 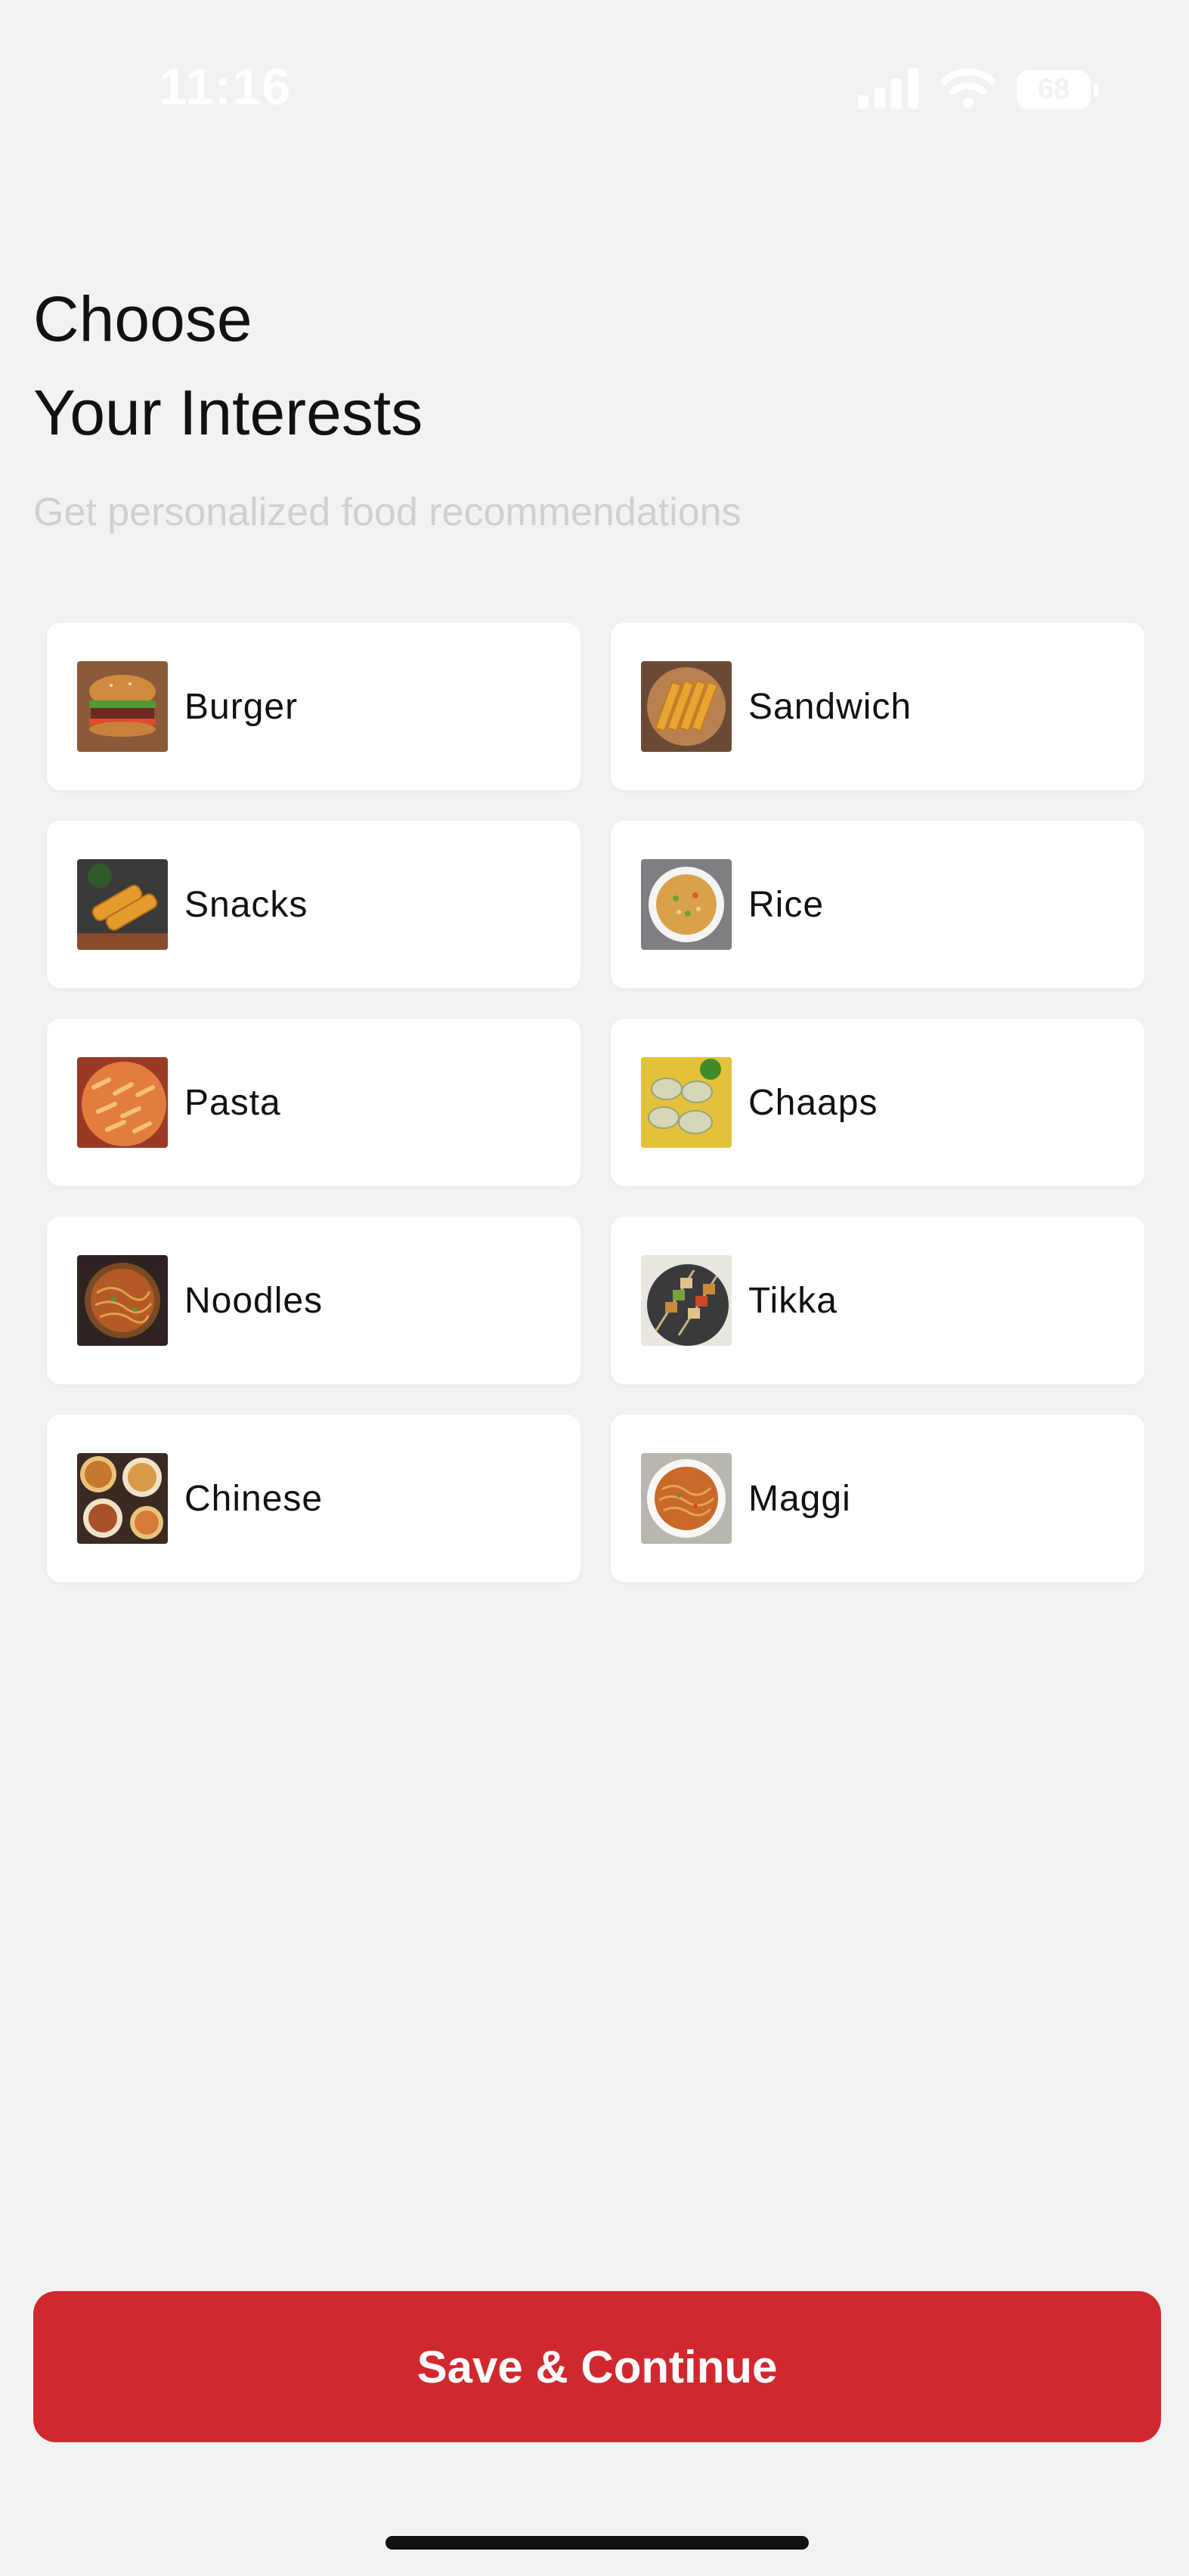 I want to click on interest-card-chinese: Chinese, so click(x=314, y=1498).